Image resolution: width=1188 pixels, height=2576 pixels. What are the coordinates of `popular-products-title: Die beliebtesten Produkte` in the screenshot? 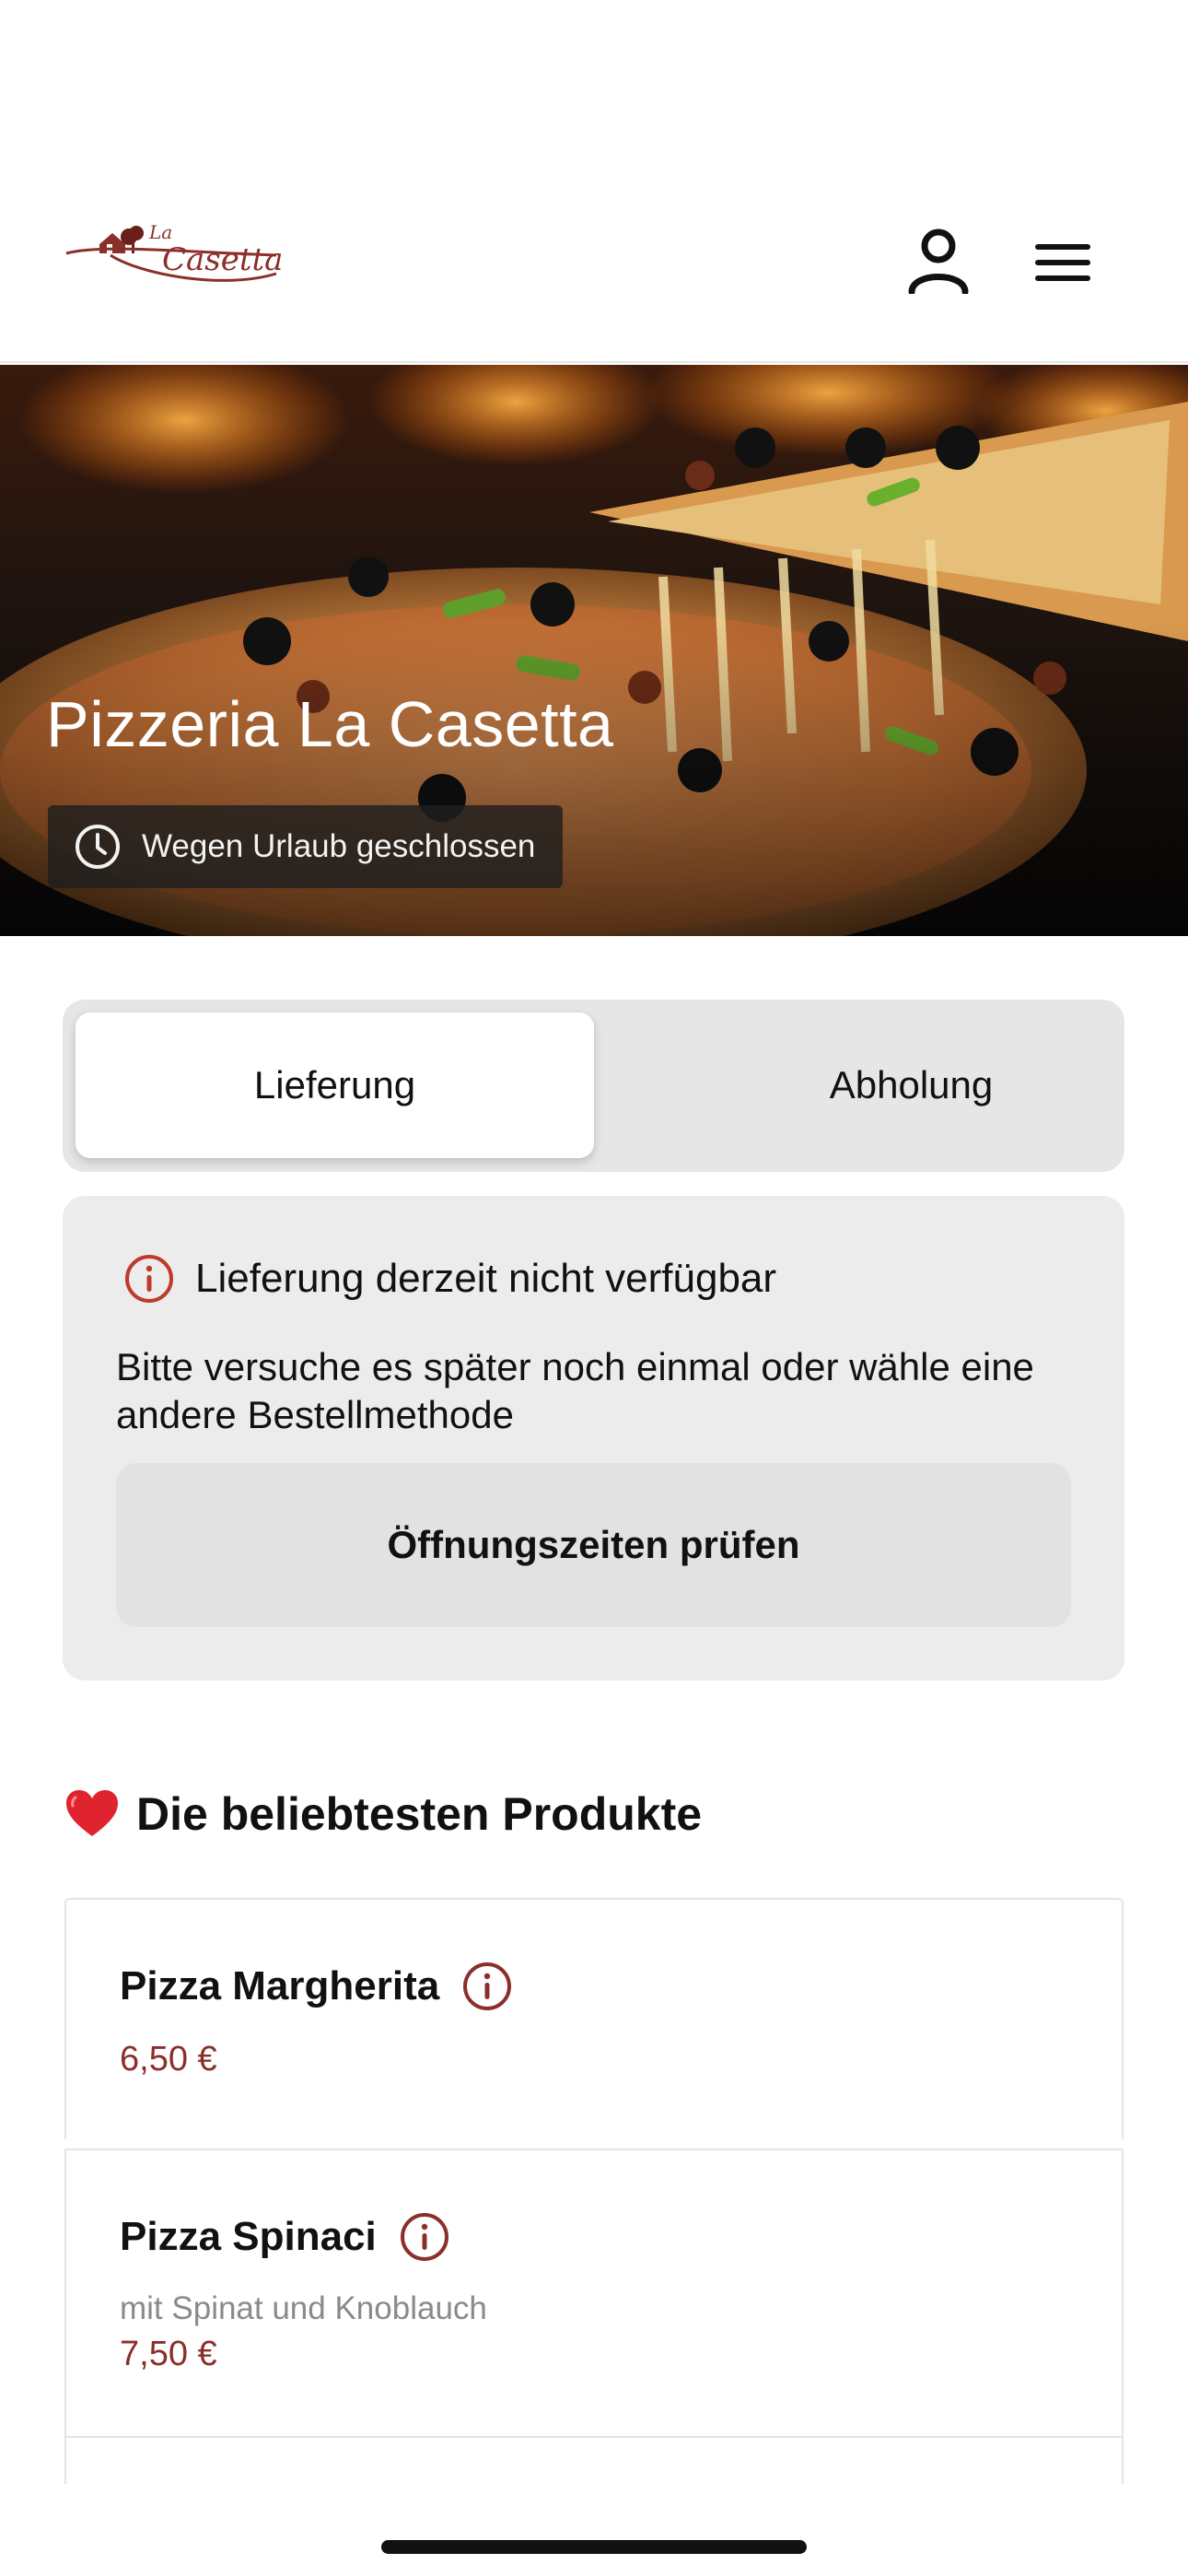 It's located at (419, 1814).